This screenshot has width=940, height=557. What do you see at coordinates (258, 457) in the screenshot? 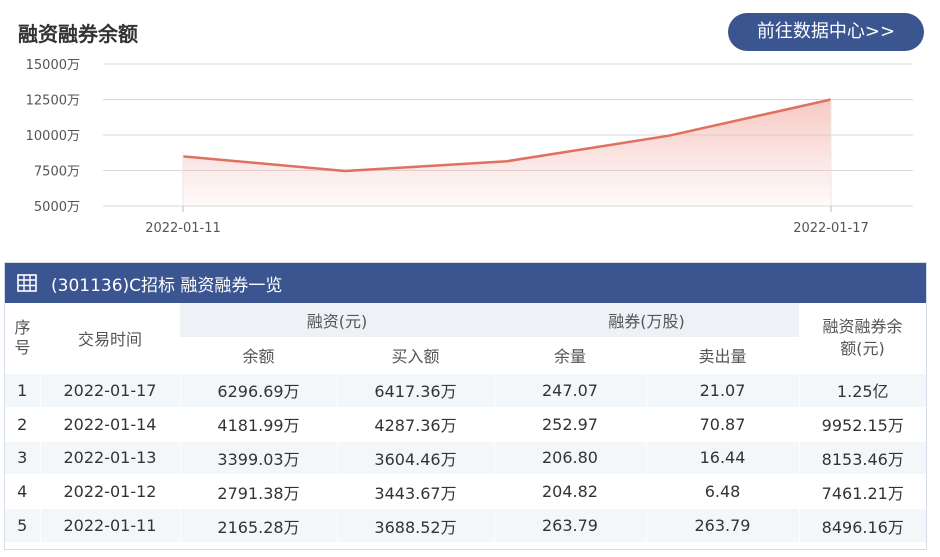
I see `cell-margin-balance: 3399.03万` at bounding box center [258, 457].